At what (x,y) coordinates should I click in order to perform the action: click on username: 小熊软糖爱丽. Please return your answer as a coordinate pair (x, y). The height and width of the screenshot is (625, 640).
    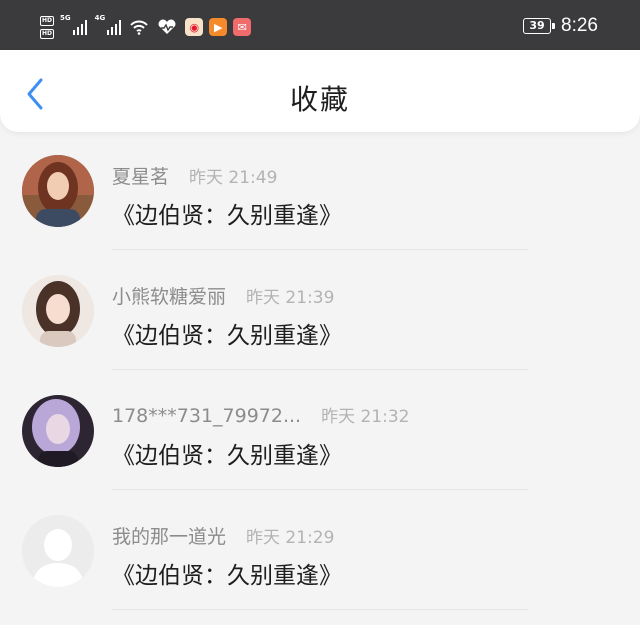
    Looking at the image, I should click on (169, 295).